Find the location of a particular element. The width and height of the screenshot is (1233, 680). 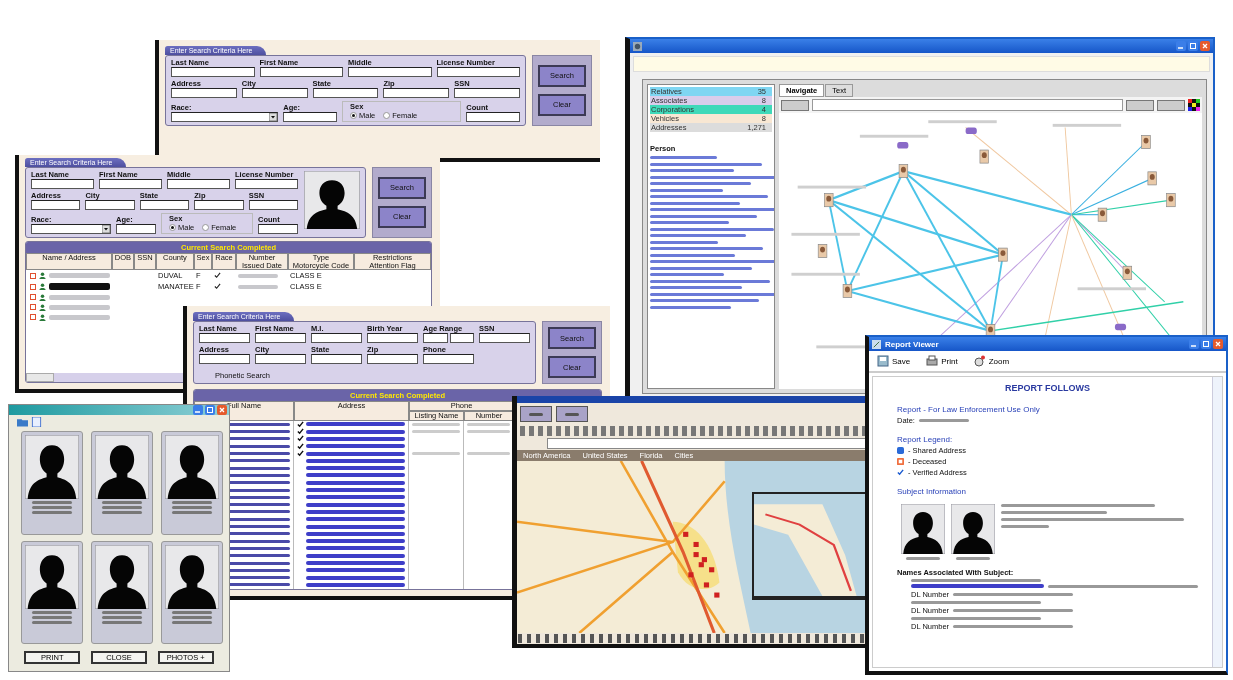

report-subtitle: Report - For Law Enforcement Use Only is located at coordinates (969, 409).